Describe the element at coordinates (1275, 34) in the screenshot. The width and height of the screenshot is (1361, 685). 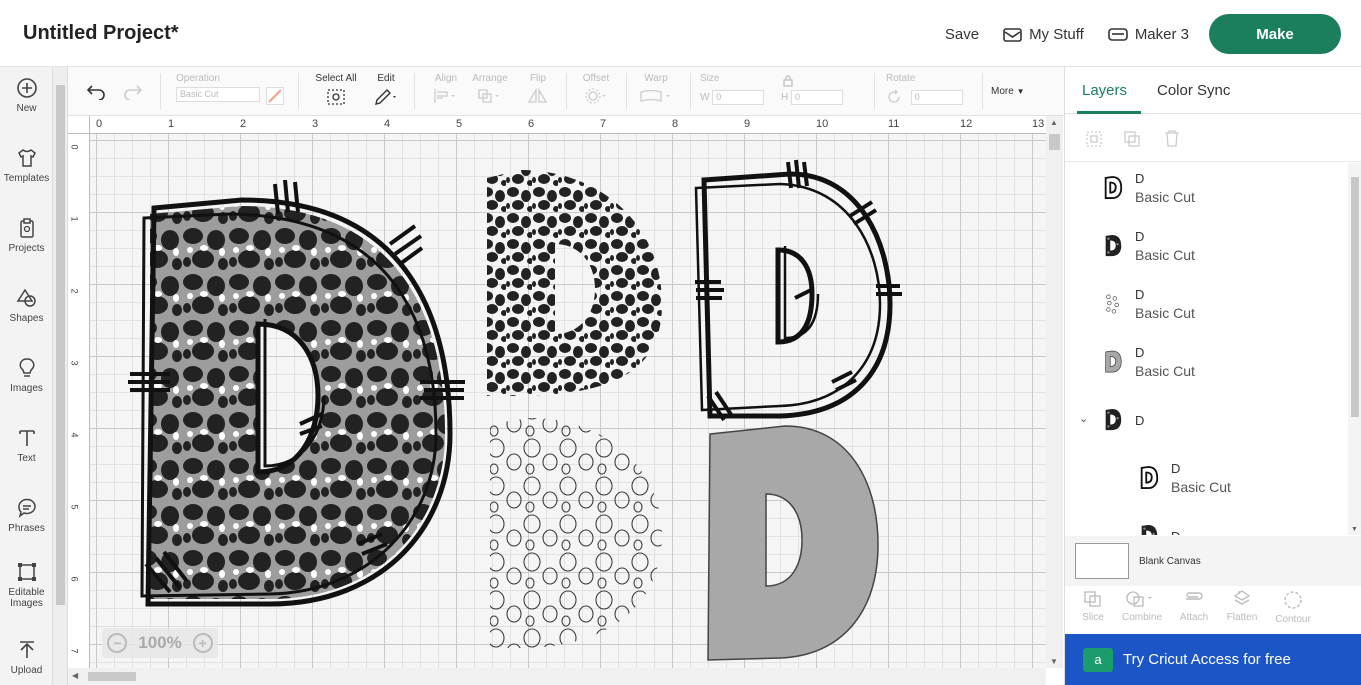
I see `make-button: Make` at that location.